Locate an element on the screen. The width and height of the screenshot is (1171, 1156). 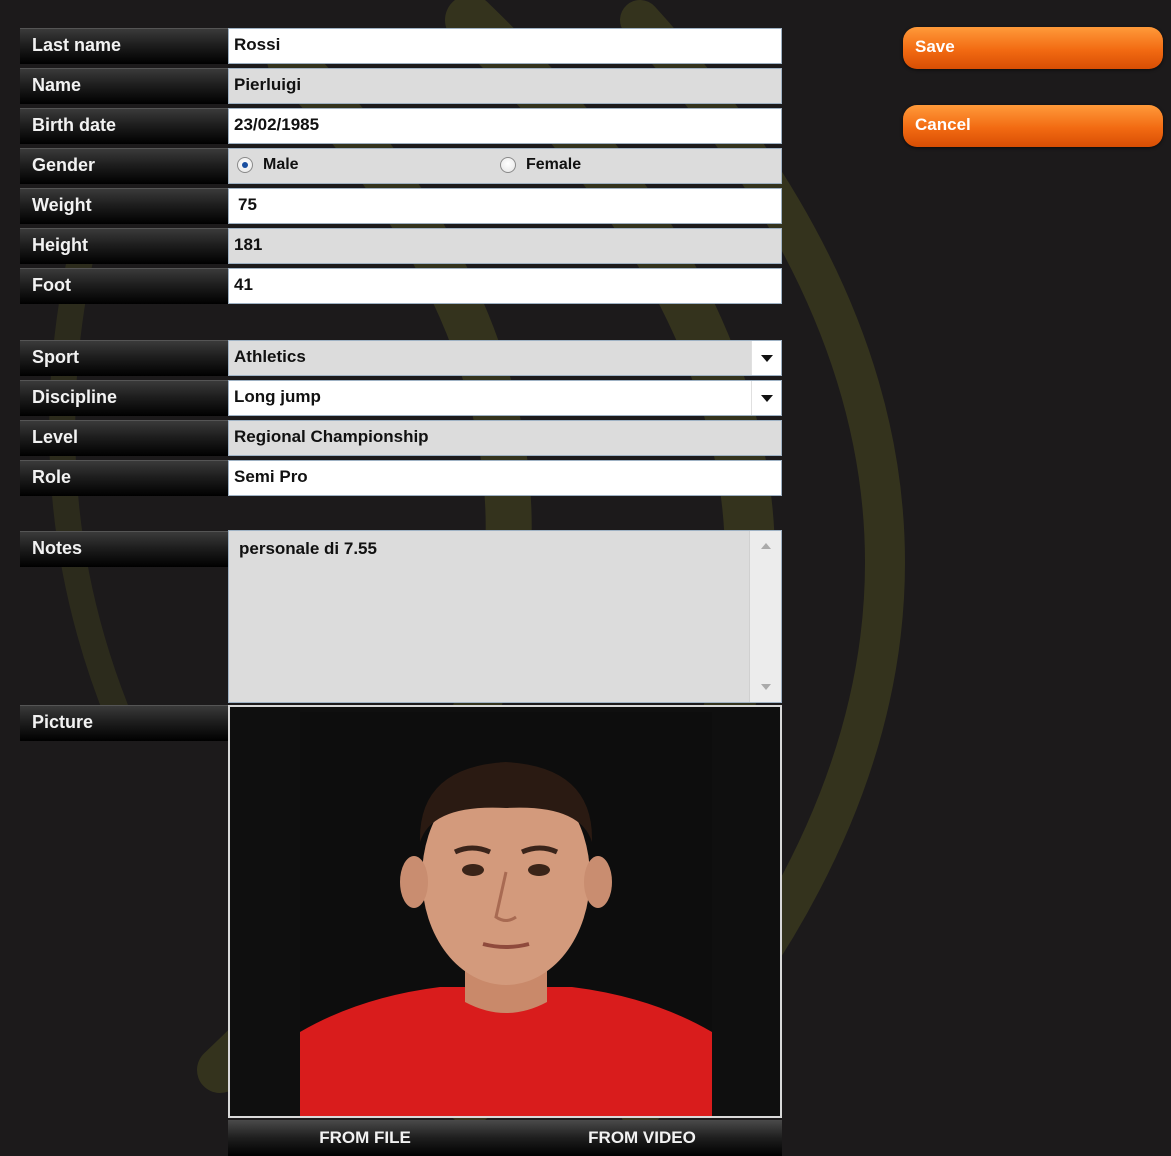
foot-label: Foot is located at coordinates (124, 286).